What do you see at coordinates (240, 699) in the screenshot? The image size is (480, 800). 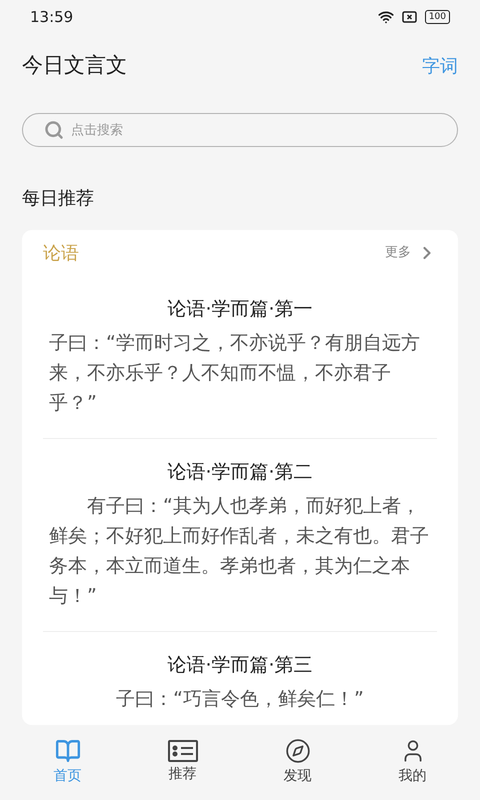 I see `passage-text: 子曰：“巧言令色，鲜矣仁！”` at bounding box center [240, 699].